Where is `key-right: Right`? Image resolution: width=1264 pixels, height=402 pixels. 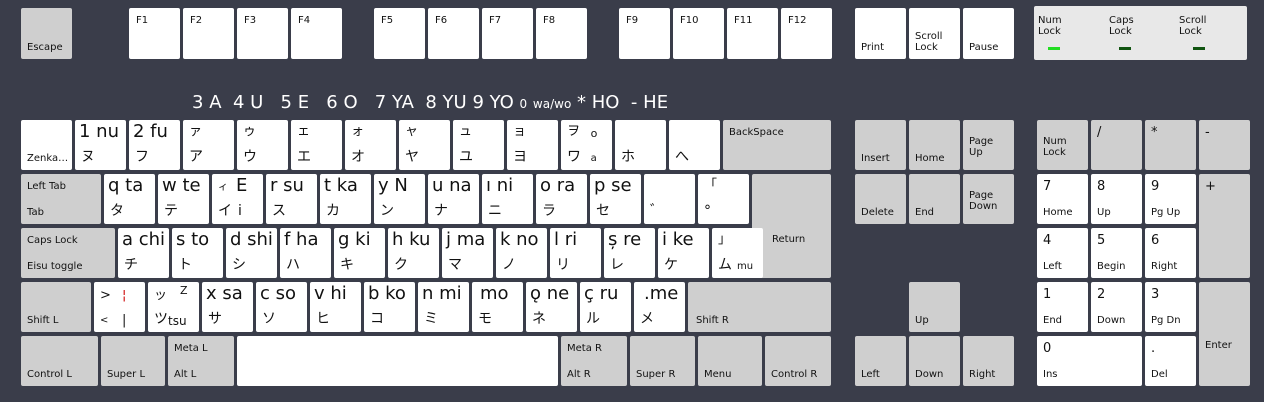 key-right: Right is located at coordinates (988, 361).